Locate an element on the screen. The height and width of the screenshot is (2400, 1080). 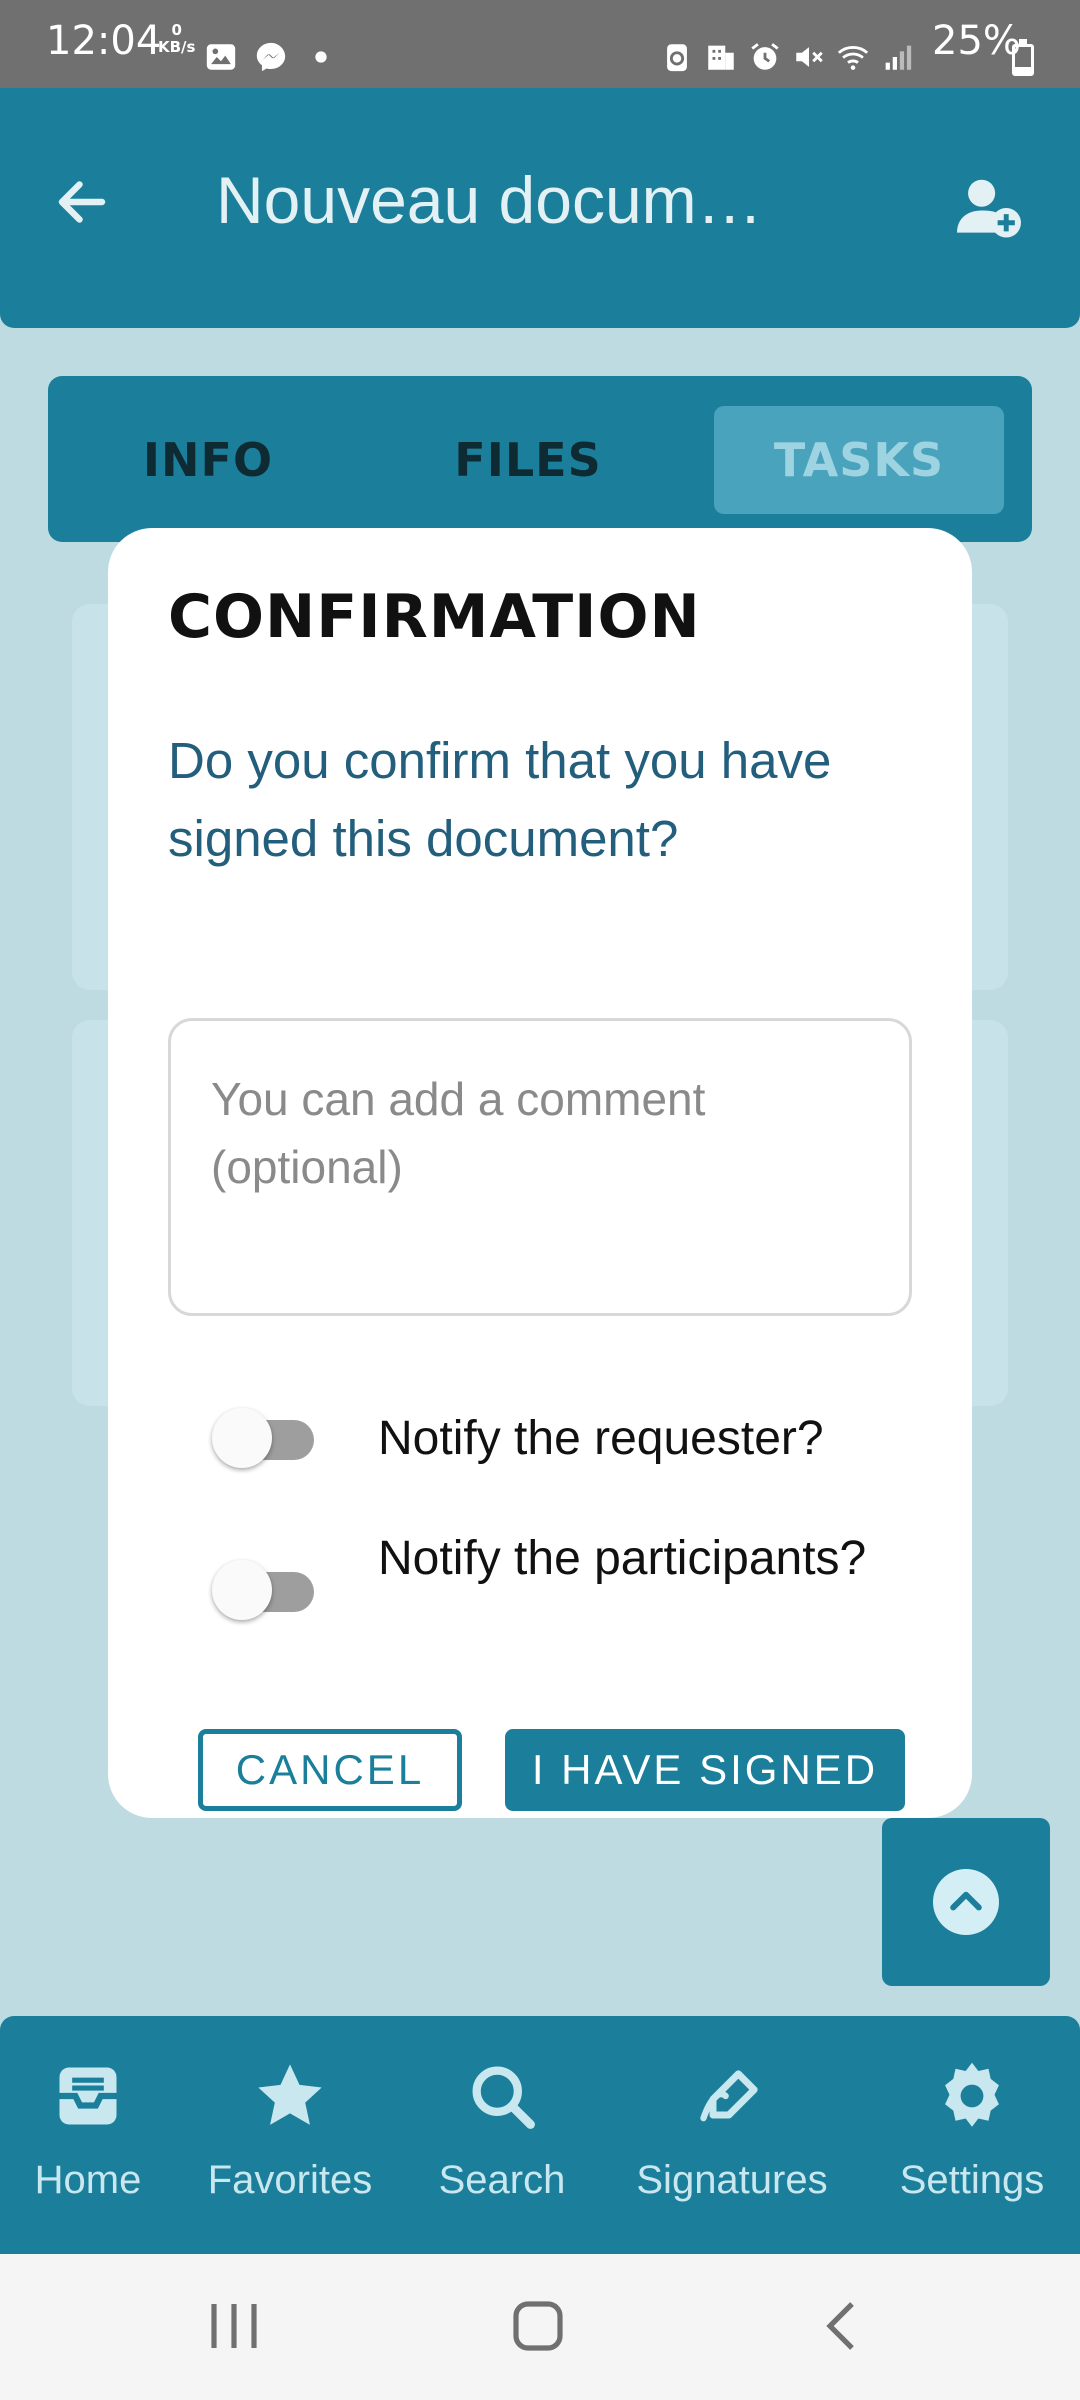
signature-pen-icon is located at coordinates (729, 2096).